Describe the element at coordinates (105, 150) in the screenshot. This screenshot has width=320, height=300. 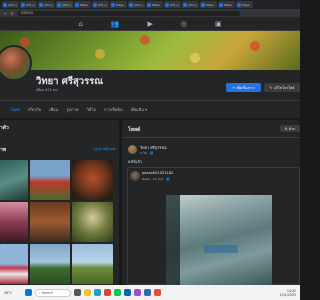
I see `see-all-photos-link: ดูรูปภาพทั้งหมด` at that location.